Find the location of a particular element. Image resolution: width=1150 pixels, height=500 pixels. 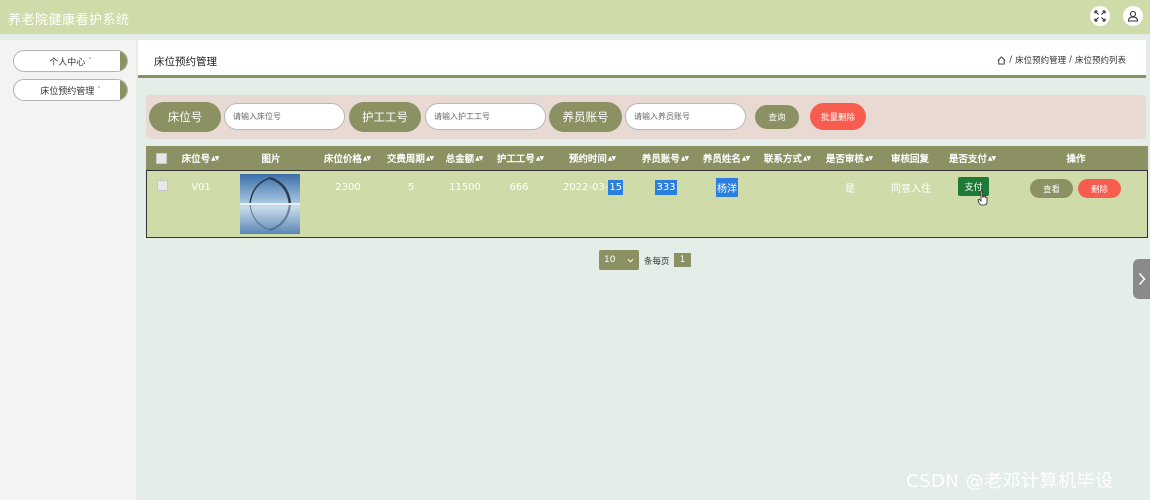

page-number-button: 1 is located at coordinates (682, 260).